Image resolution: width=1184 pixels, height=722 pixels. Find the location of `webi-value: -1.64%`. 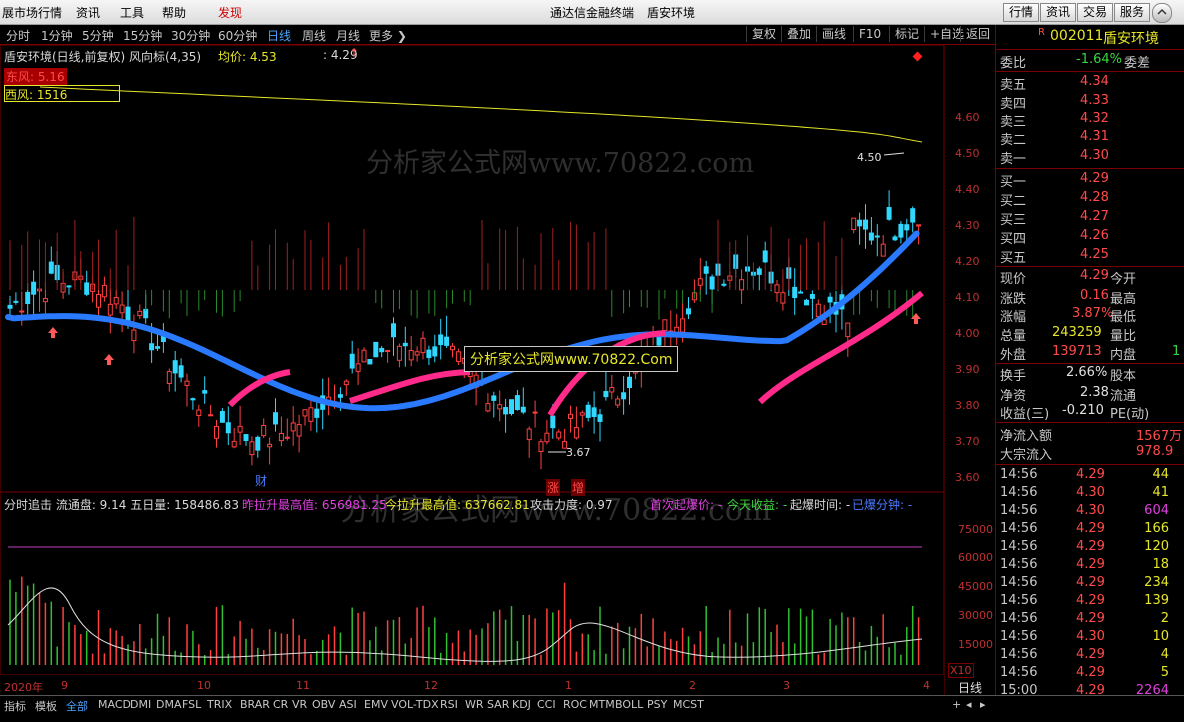

webi-value: -1.64% is located at coordinates (1099, 59).